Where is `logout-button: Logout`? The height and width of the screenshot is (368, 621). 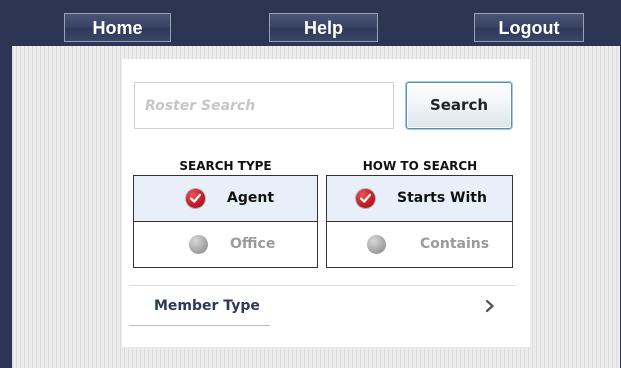
logout-button: Logout is located at coordinates (529, 27).